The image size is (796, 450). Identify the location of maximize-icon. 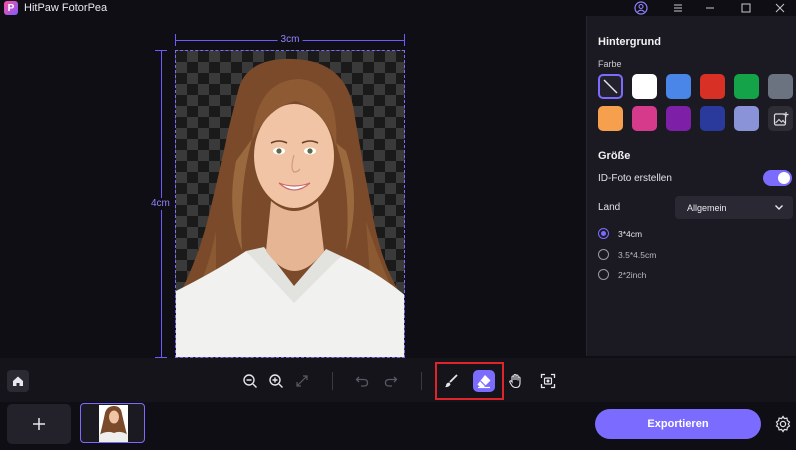
(746, 8).